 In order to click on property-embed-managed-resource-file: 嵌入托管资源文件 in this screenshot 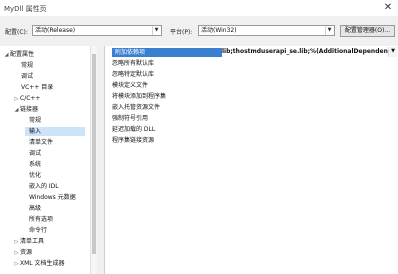, I will do `click(167, 107)`.